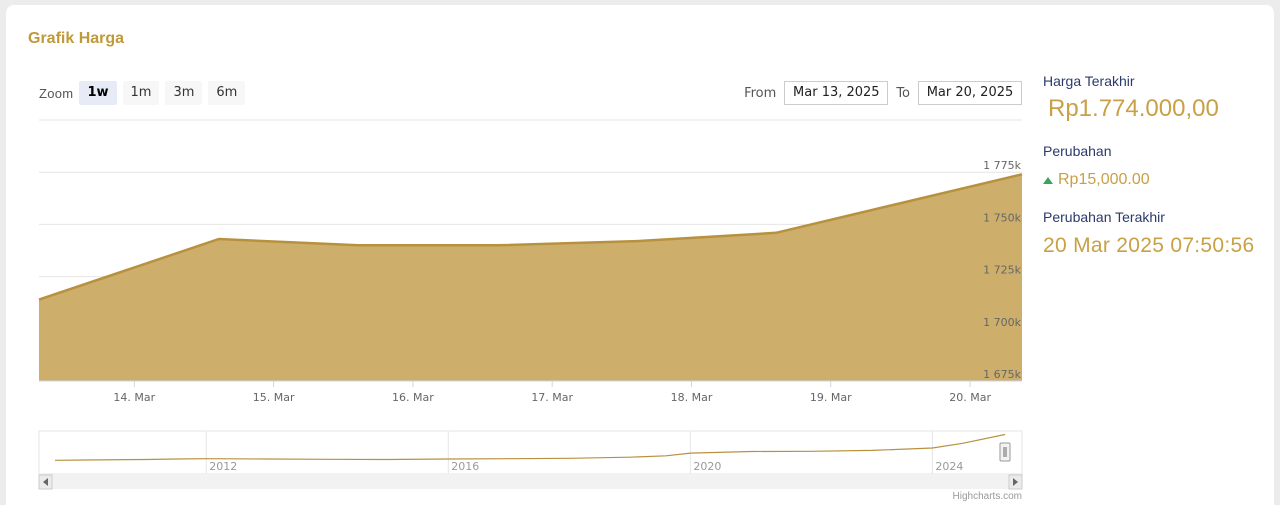 The width and height of the screenshot is (1280, 505). What do you see at coordinates (707, 466) in the screenshot?
I see `navigator-year-label: 2020` at bounding box center [707, 466].